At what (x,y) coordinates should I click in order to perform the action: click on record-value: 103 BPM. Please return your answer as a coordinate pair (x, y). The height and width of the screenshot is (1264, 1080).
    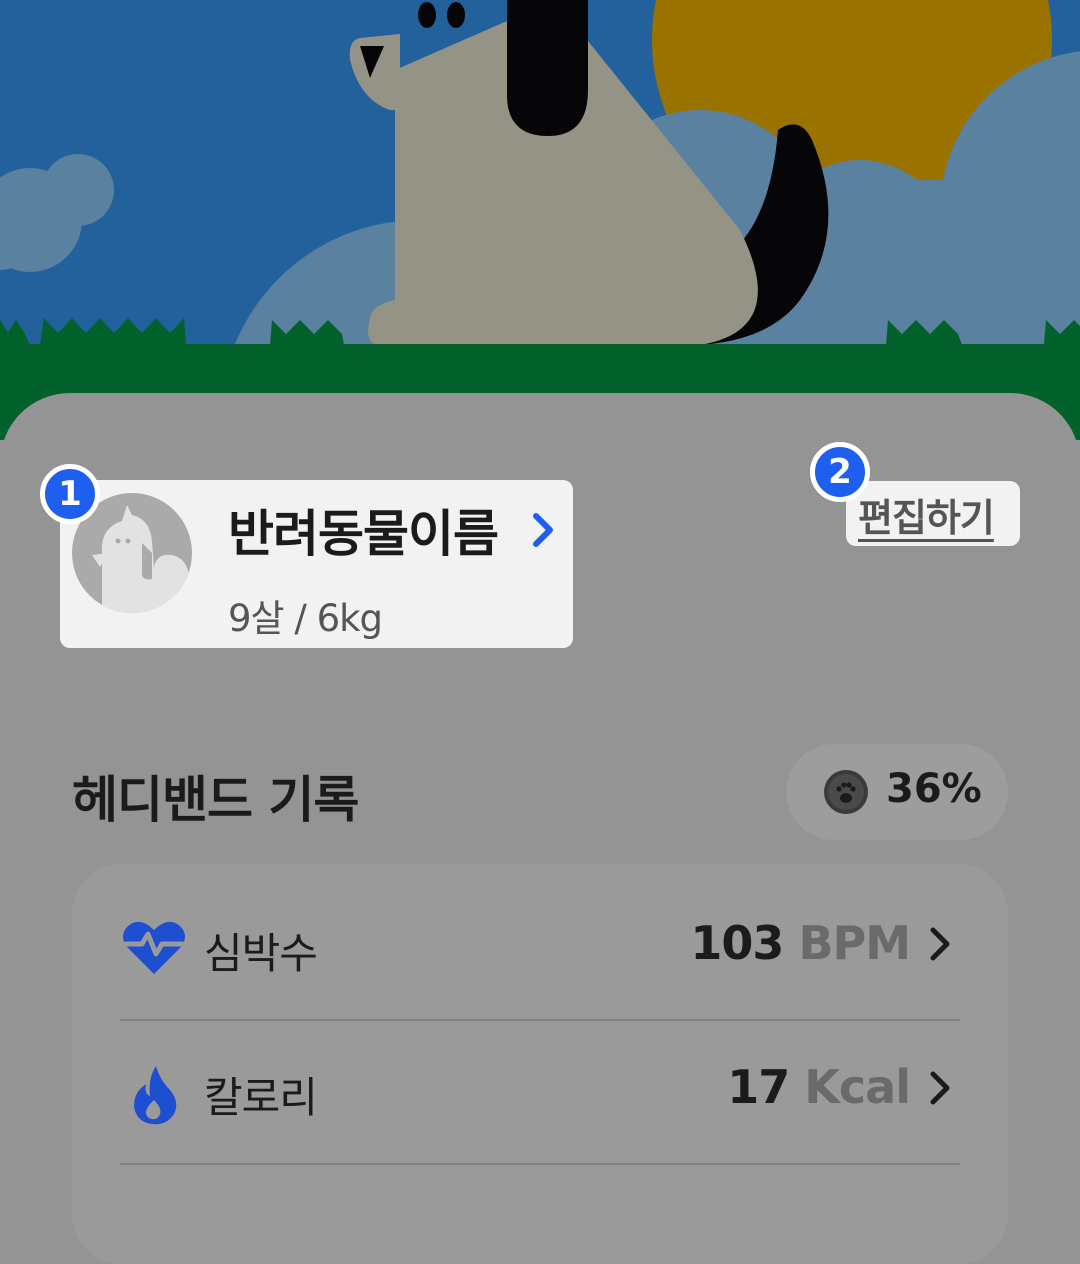
    Looking at the image, I should click on (800, 943).